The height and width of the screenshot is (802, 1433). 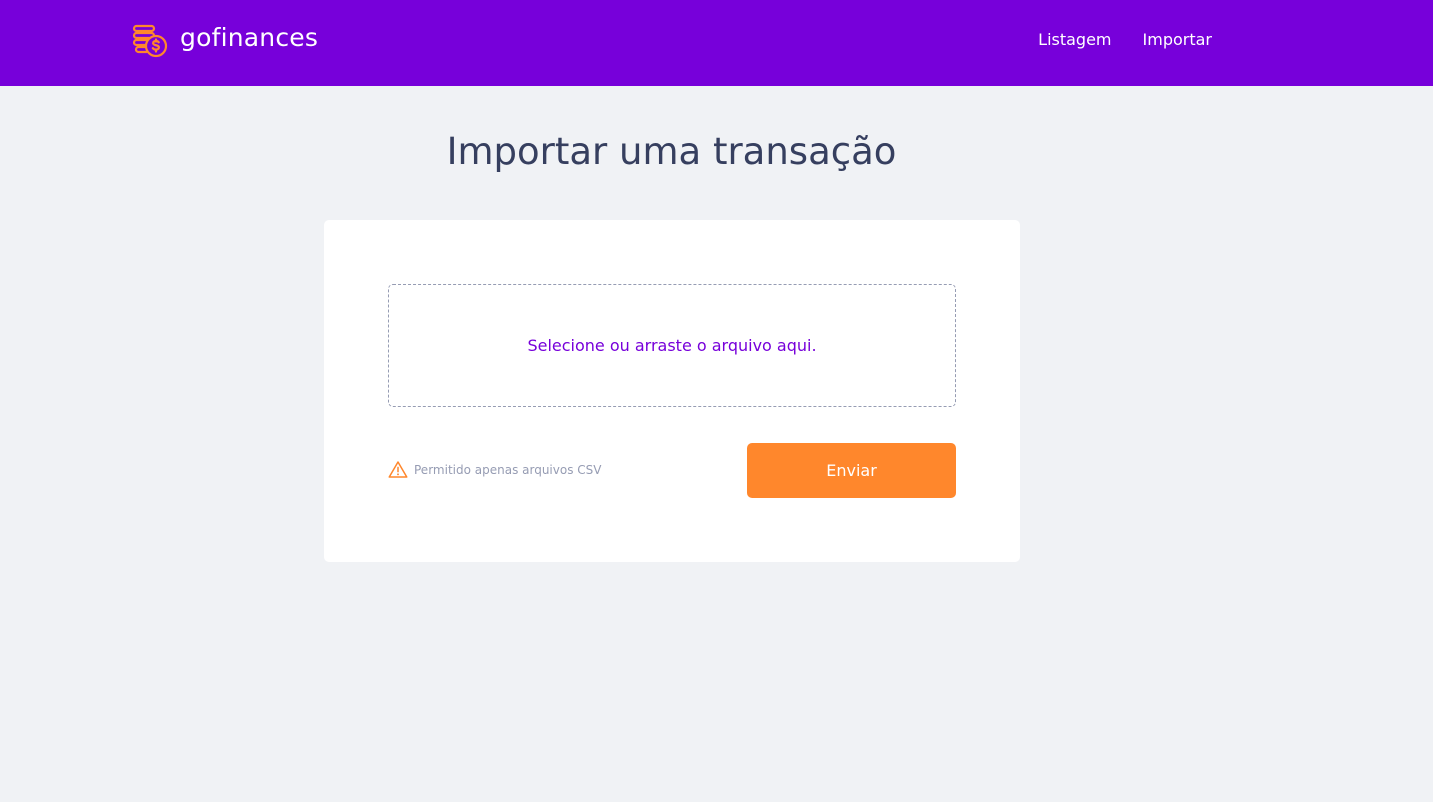 I want to click on brand-name: gofinances, so click(x=249, y=37).